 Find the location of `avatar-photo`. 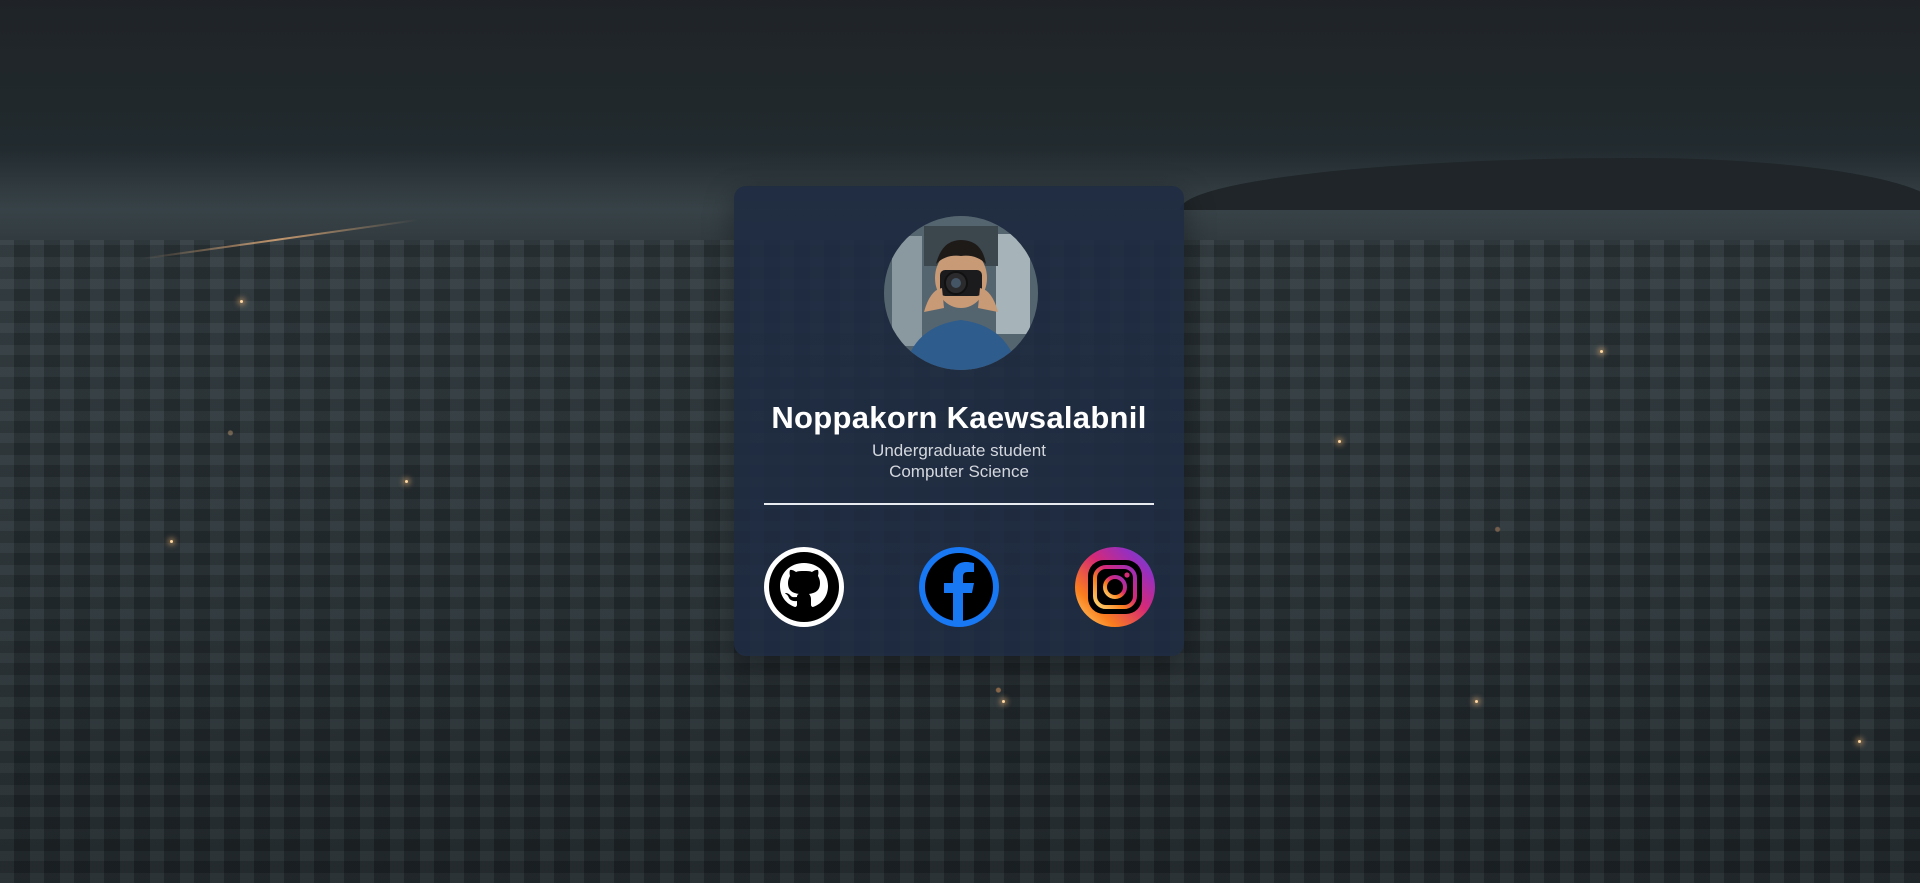

avatar-photo is located at coordinates (961, 293).